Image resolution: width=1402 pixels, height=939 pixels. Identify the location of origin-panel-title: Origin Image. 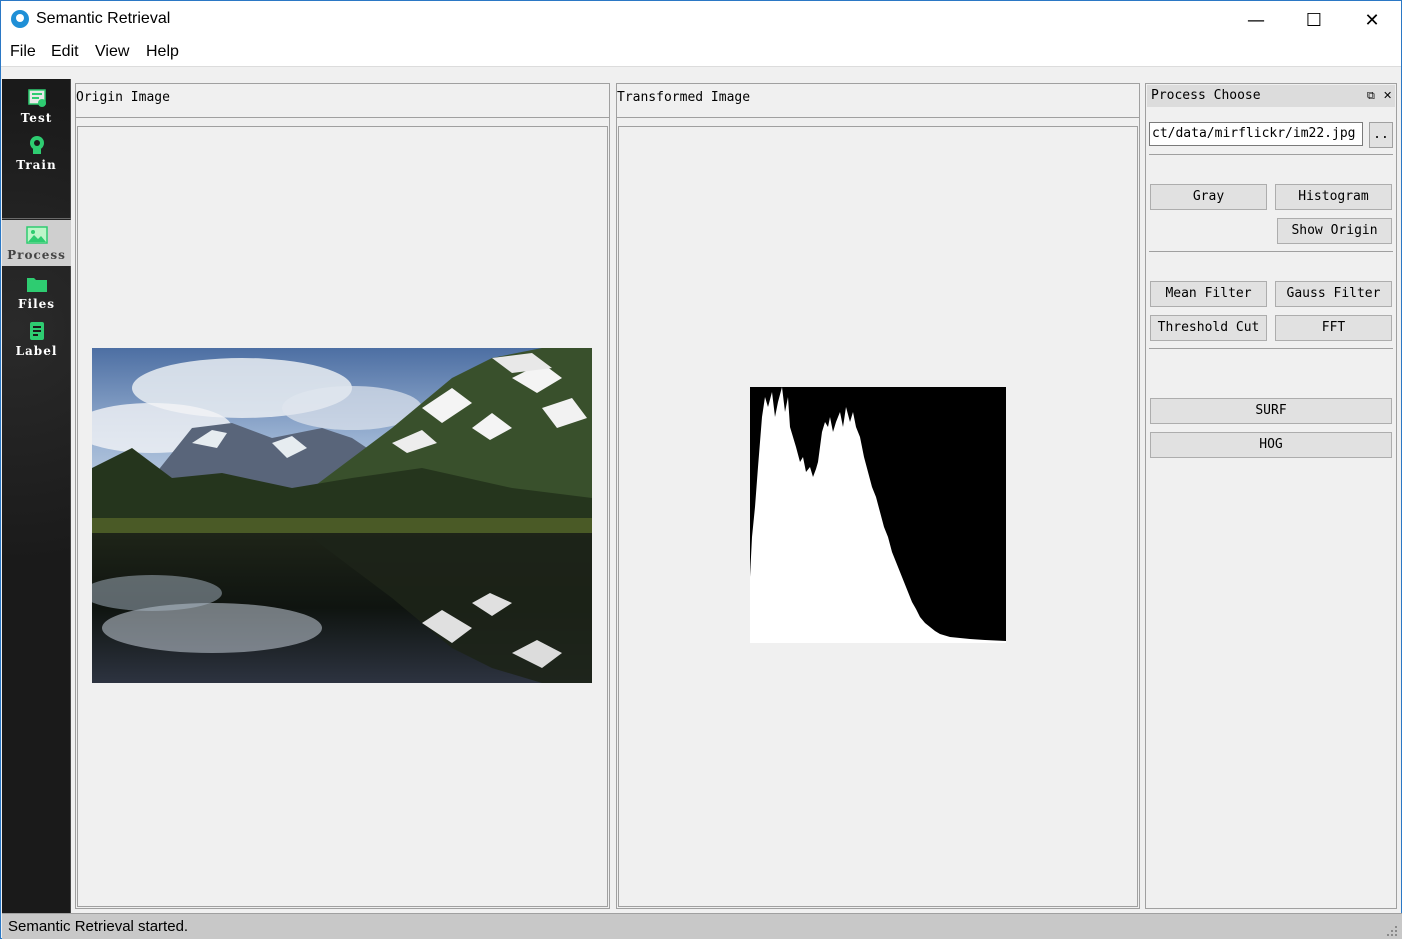
(342, 101).